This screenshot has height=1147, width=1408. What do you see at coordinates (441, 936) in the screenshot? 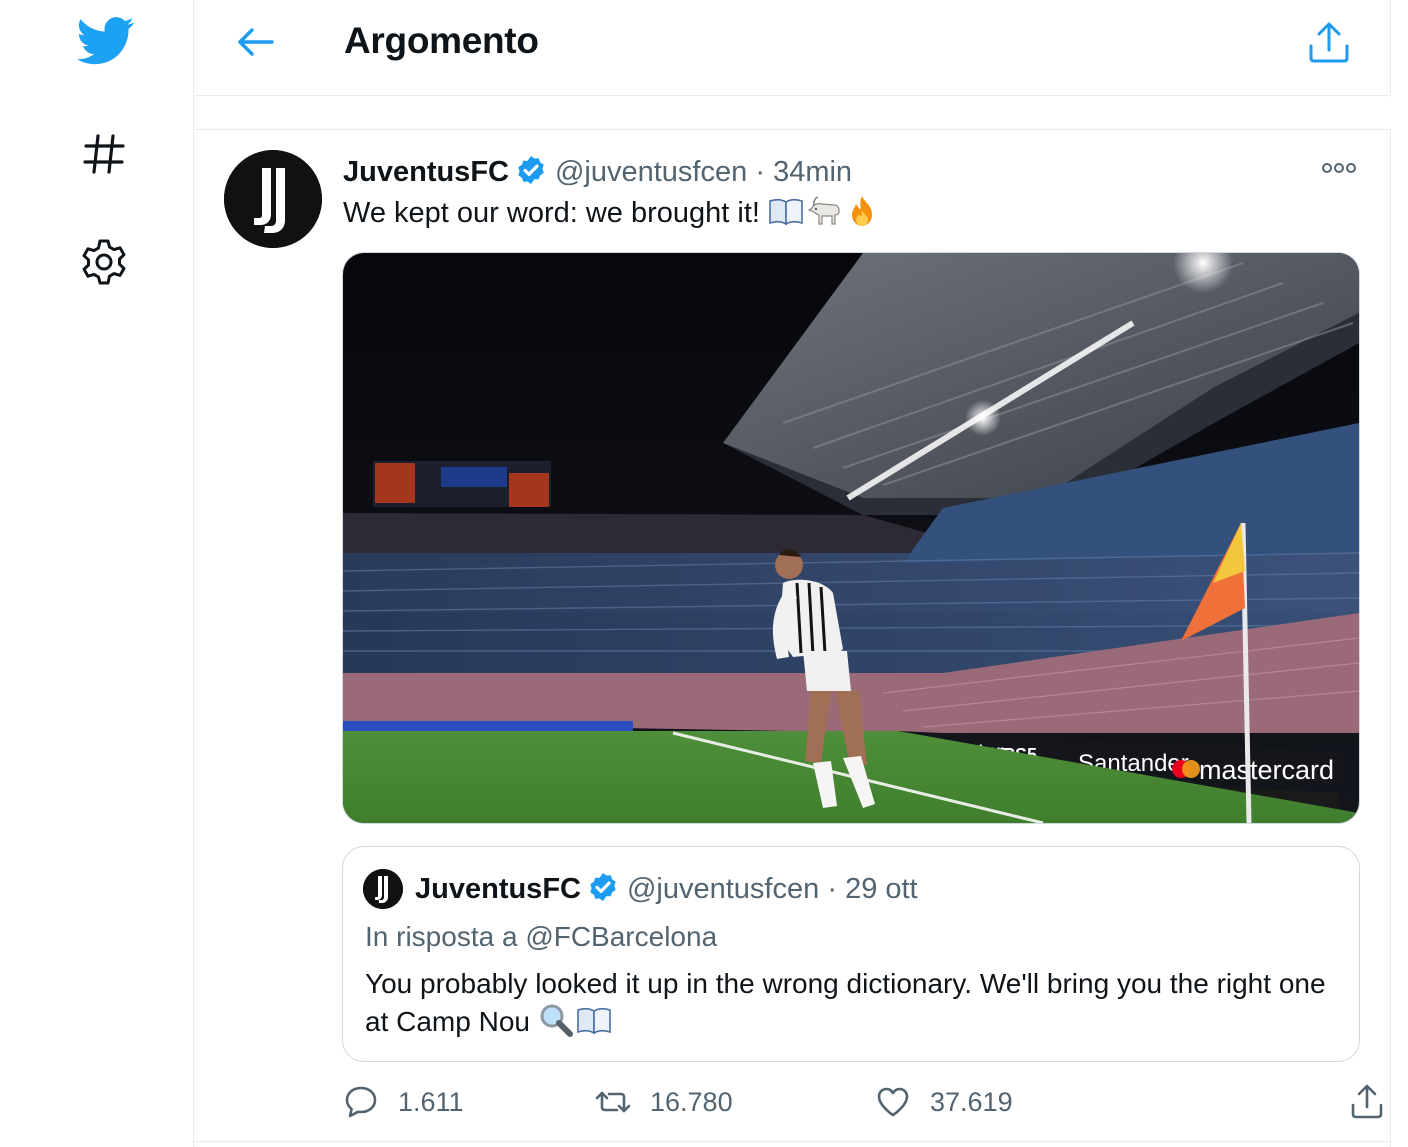
I see `reply-prefix: In risposta a` at bounding box center [441, 936].